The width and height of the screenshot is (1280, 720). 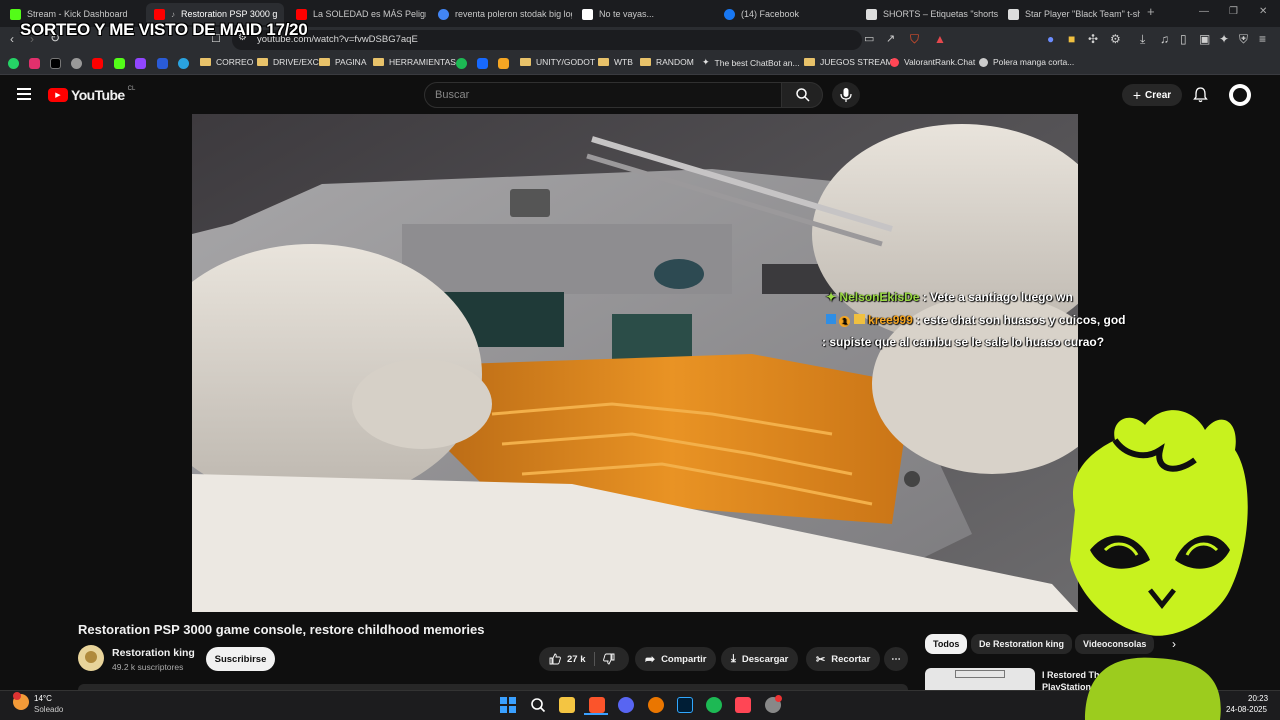 I want to click on subscribe-button: Suscribirse, so click(x=240, y=659).